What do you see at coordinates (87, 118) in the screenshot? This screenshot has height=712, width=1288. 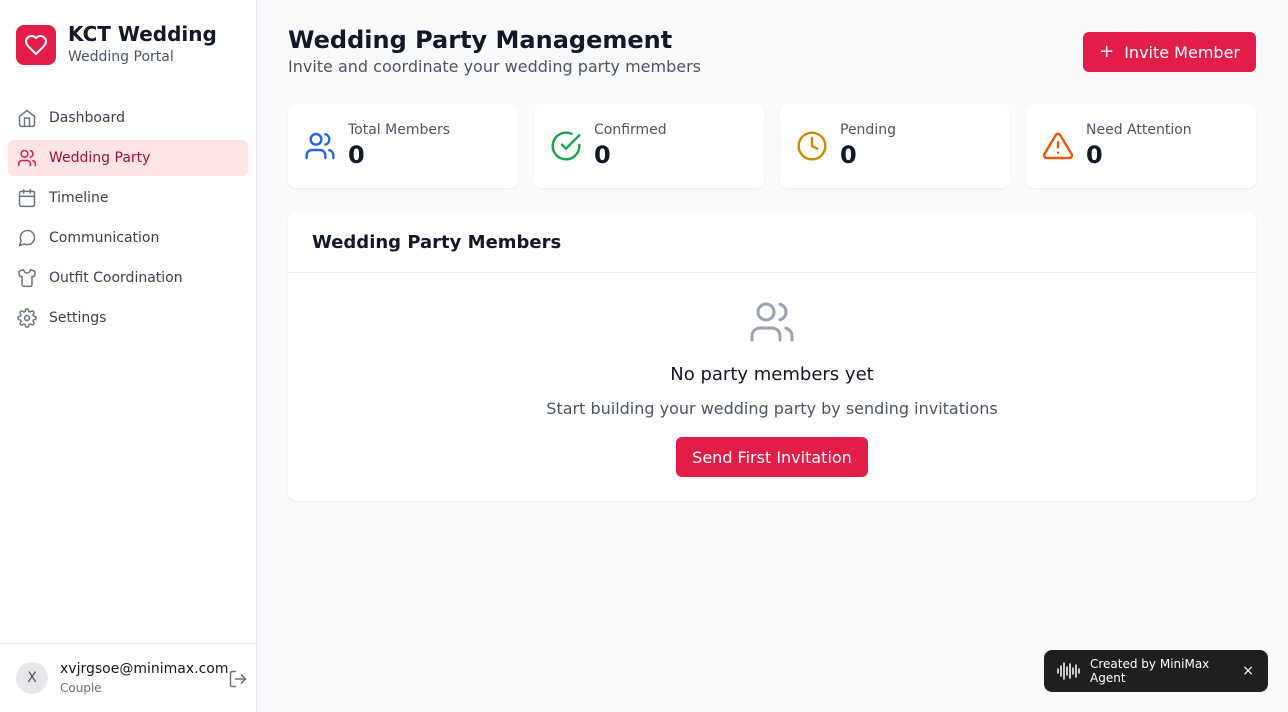 I see `sidebar-item-label: Dashboard` at bounding box center [87, 118].